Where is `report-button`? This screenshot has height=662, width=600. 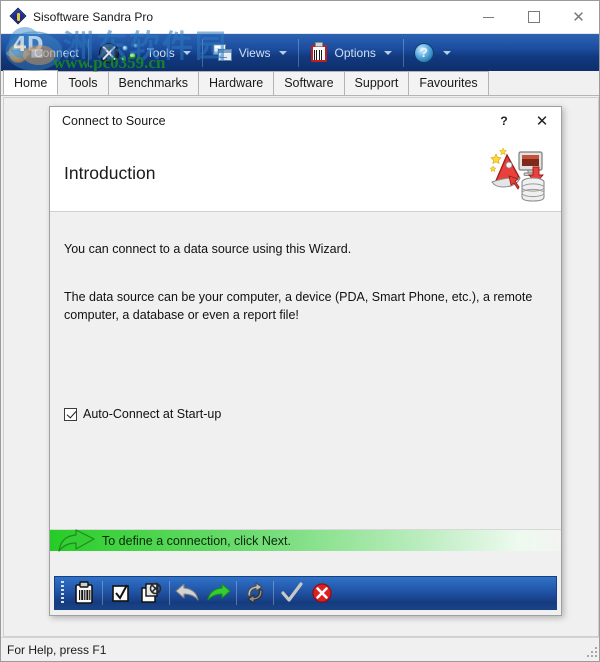
report-button is located at coordinates (84, 593).